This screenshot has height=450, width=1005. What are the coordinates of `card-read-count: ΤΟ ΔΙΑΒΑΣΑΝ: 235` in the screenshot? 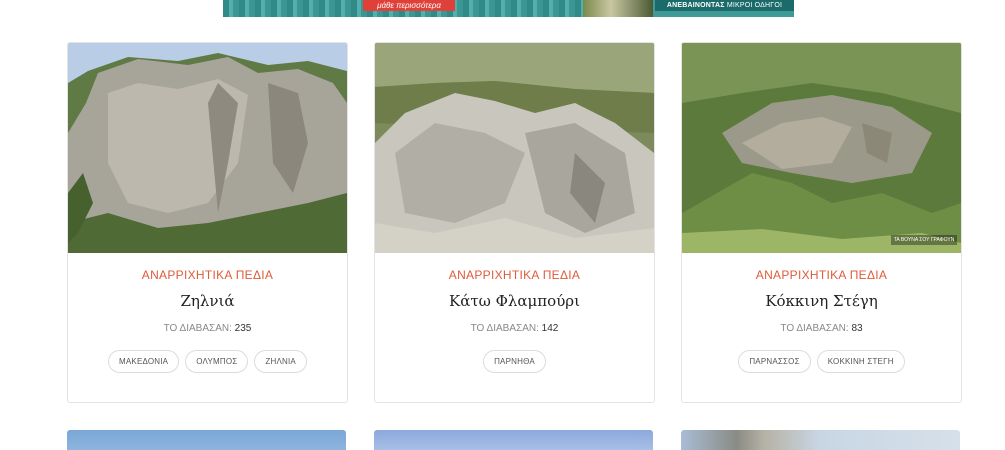 It's located at (207, 328).